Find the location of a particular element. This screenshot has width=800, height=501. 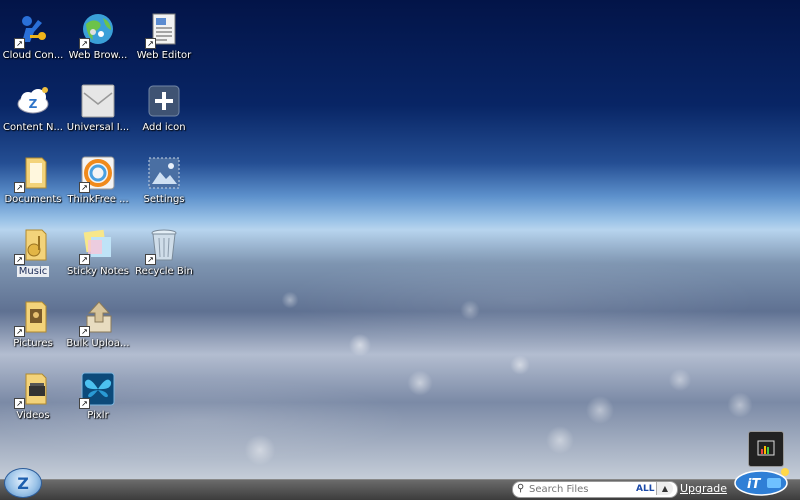

bar-chart-icon is located at coordinates (766, 448).